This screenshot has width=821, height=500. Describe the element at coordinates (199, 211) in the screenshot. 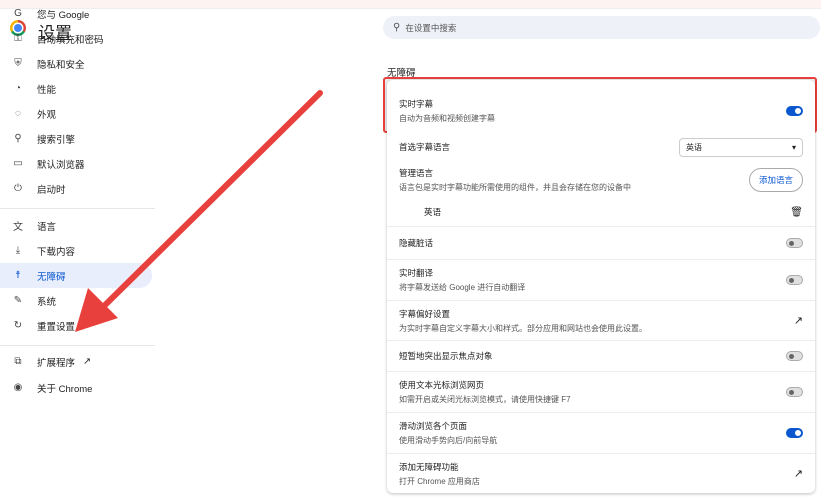

I see `annotation-arrow` at that location.